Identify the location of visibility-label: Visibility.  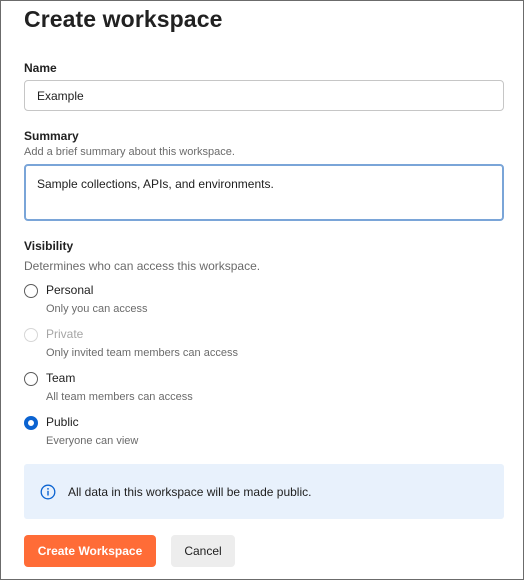
(49, 246).